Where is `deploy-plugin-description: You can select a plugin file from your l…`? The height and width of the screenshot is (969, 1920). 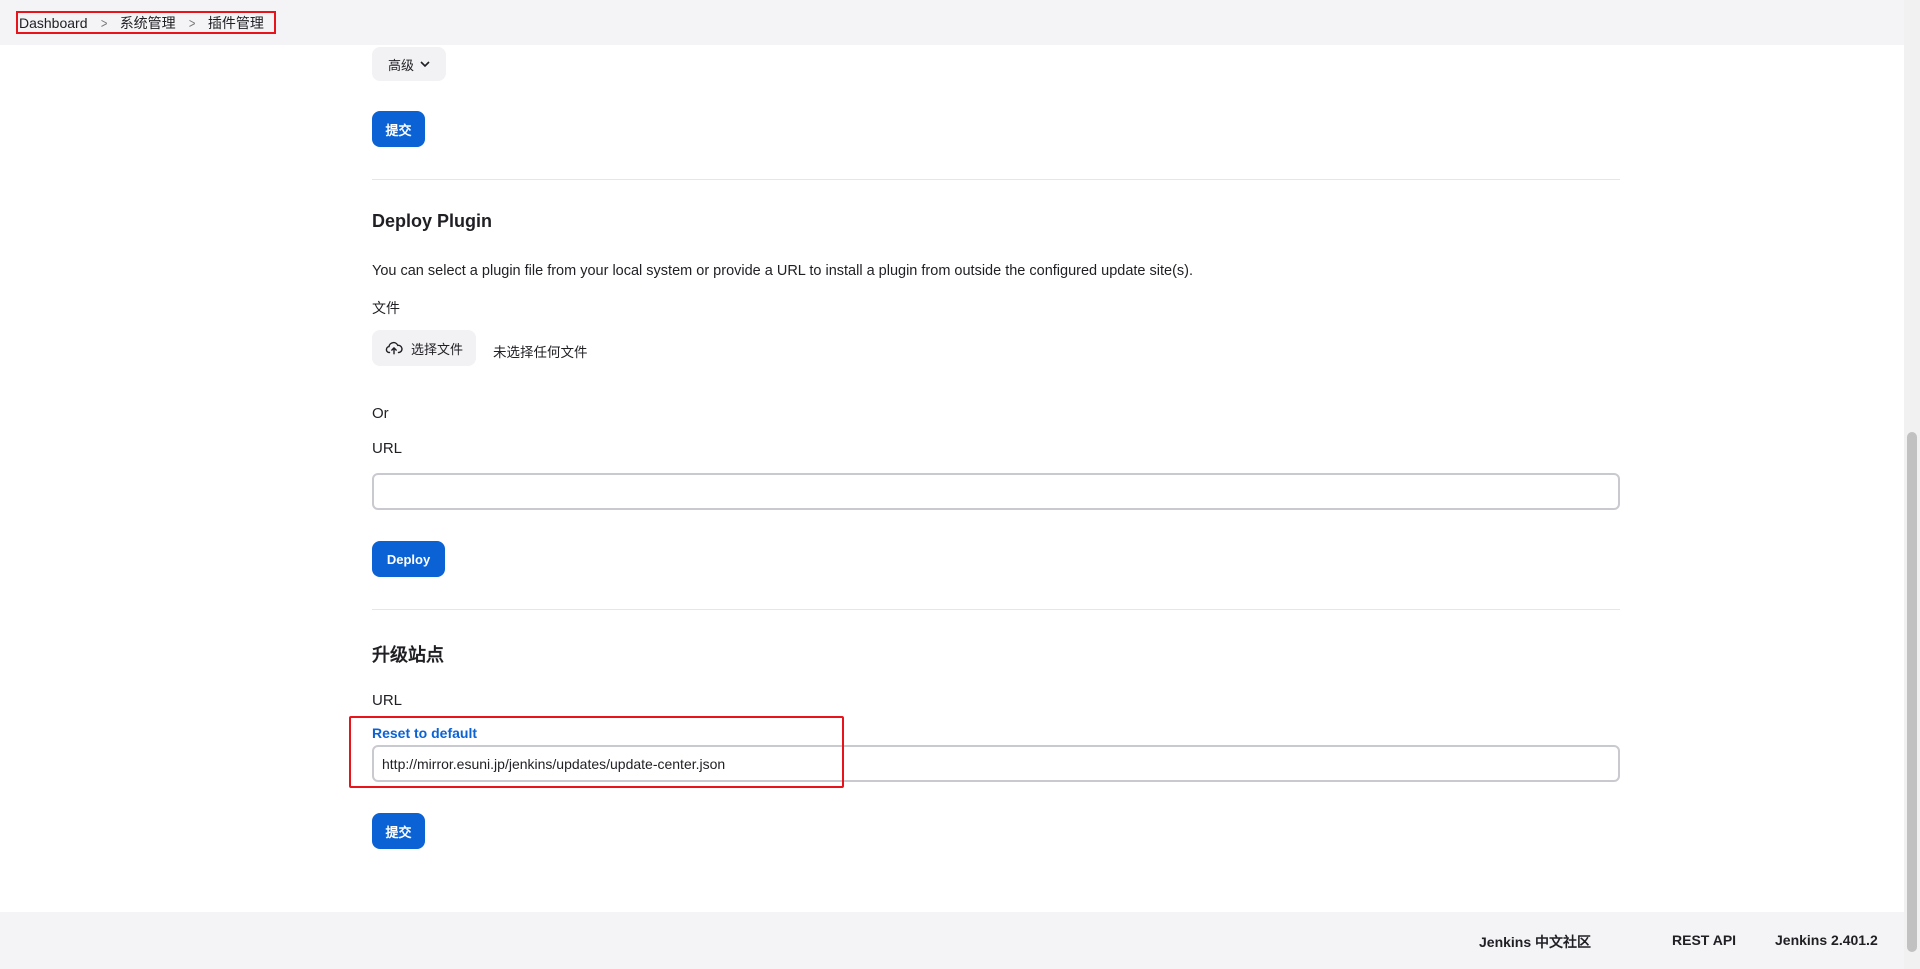
deploy-plugin-description: You can select a plugin file from your l… is located at coordinates (783, 271).